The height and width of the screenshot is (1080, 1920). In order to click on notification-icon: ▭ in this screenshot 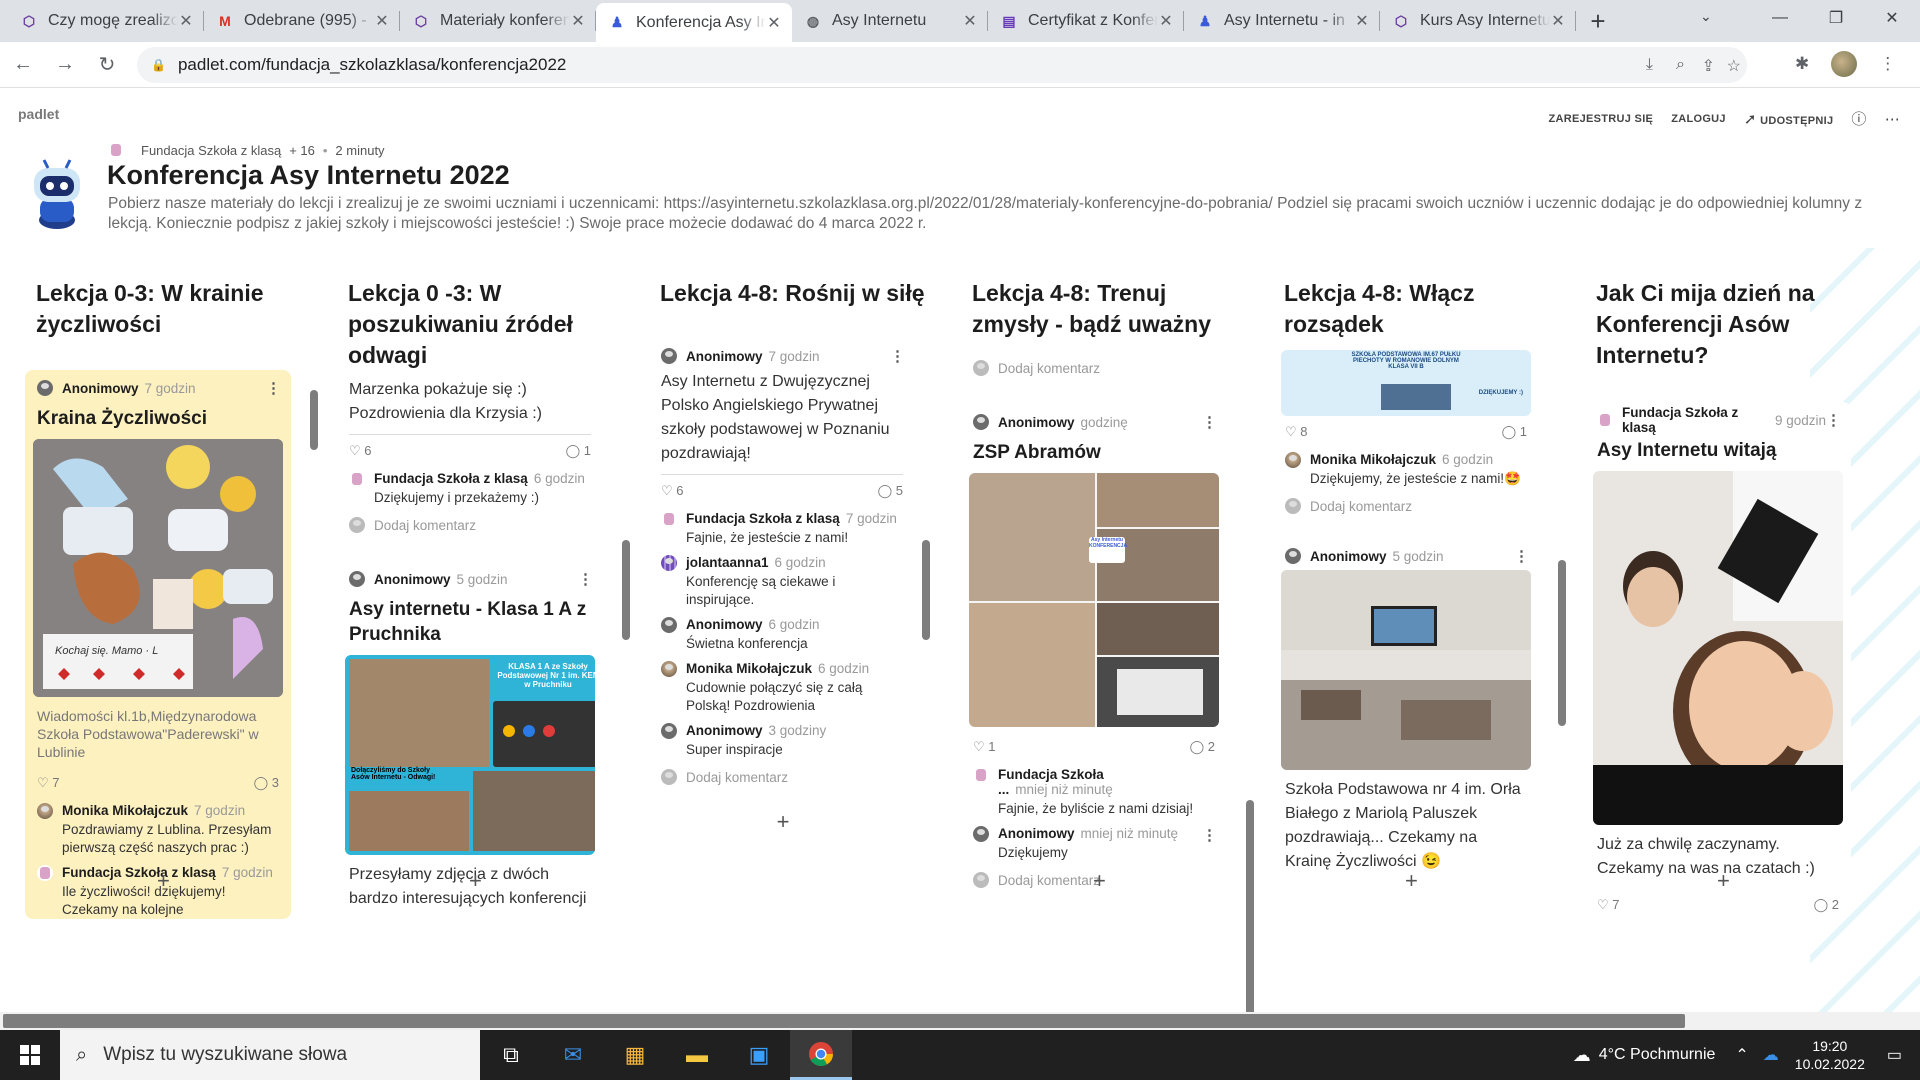, I will do `click(1894, 1055)`.